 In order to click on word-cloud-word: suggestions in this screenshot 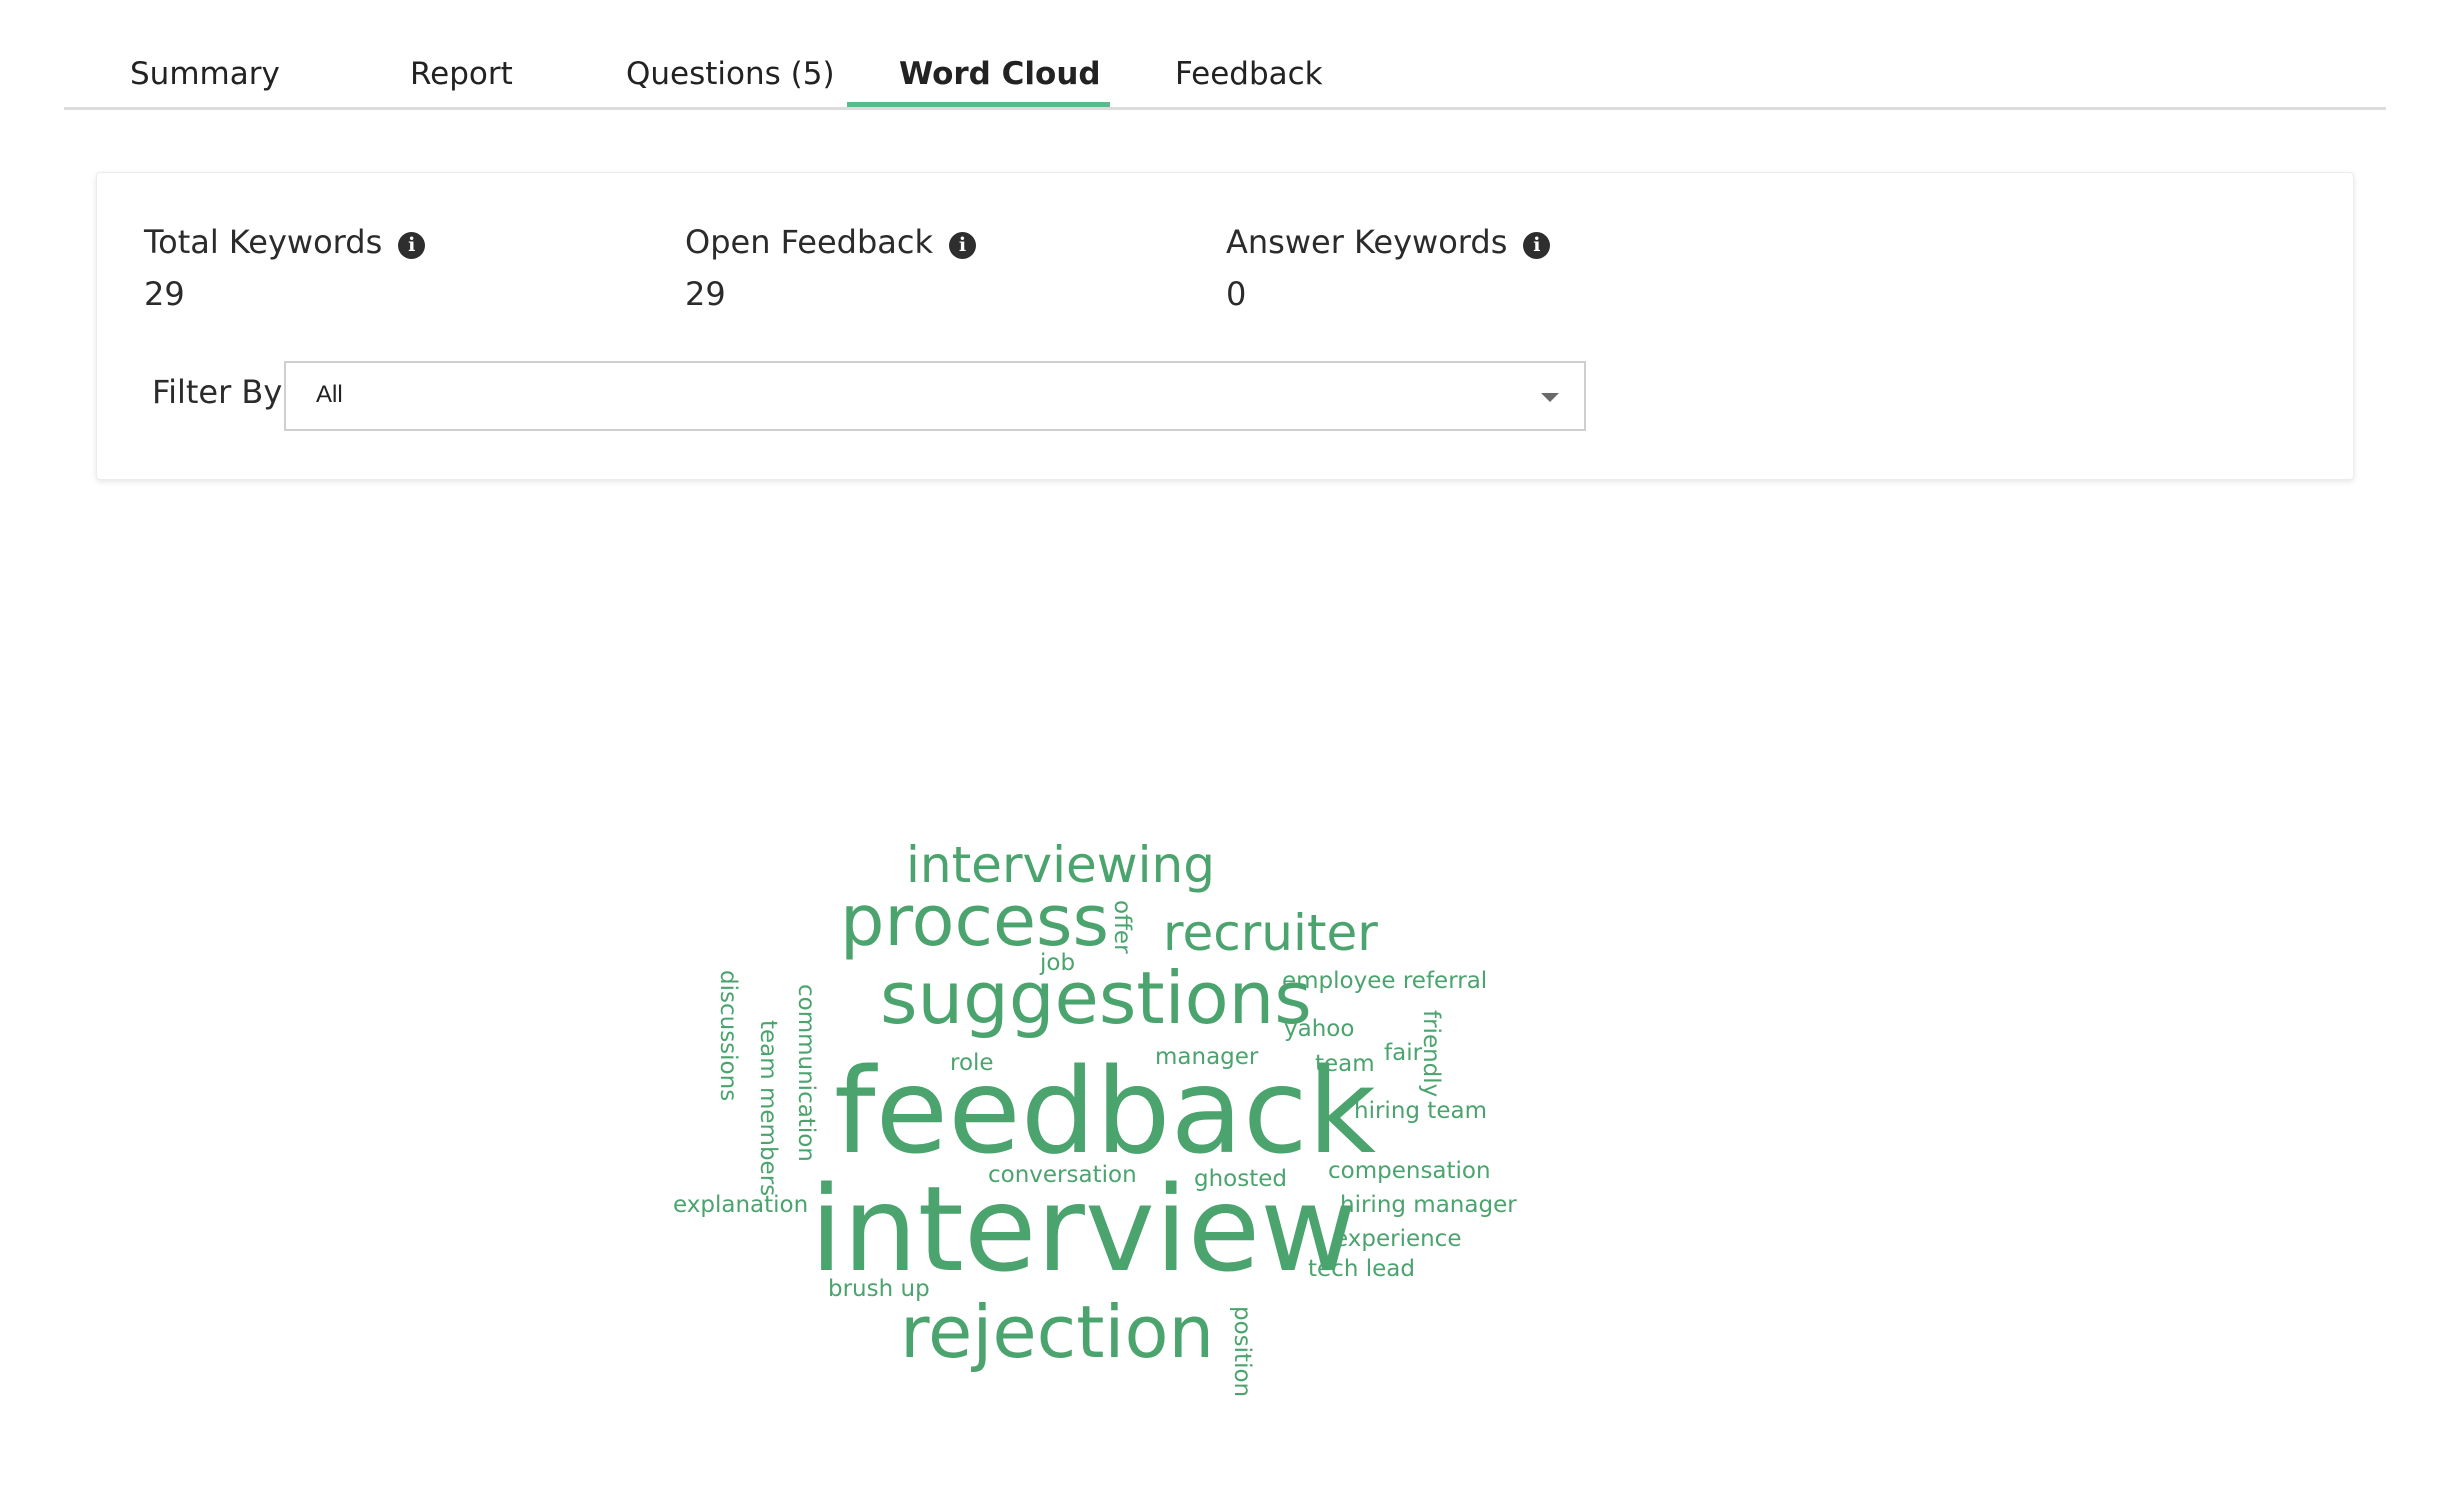, I will do `click(1096, 998)`.